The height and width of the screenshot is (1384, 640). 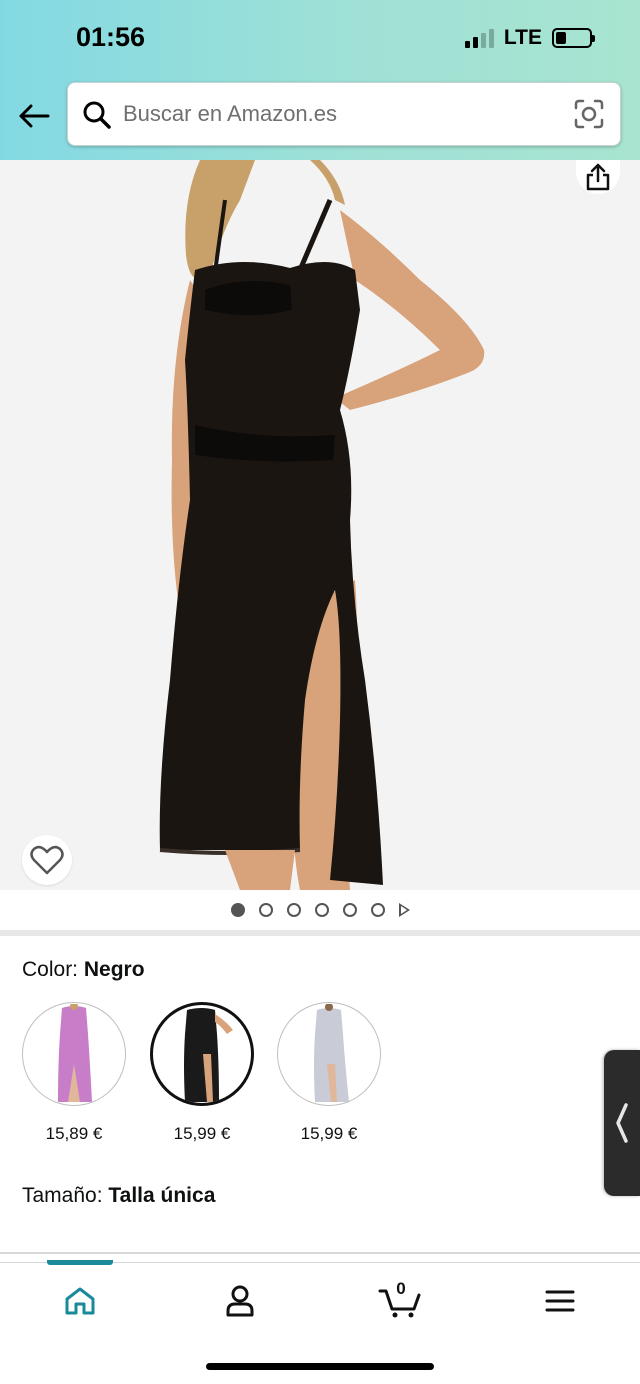 I want to click on active-tab-indicator, so click(x=80, y=1262).